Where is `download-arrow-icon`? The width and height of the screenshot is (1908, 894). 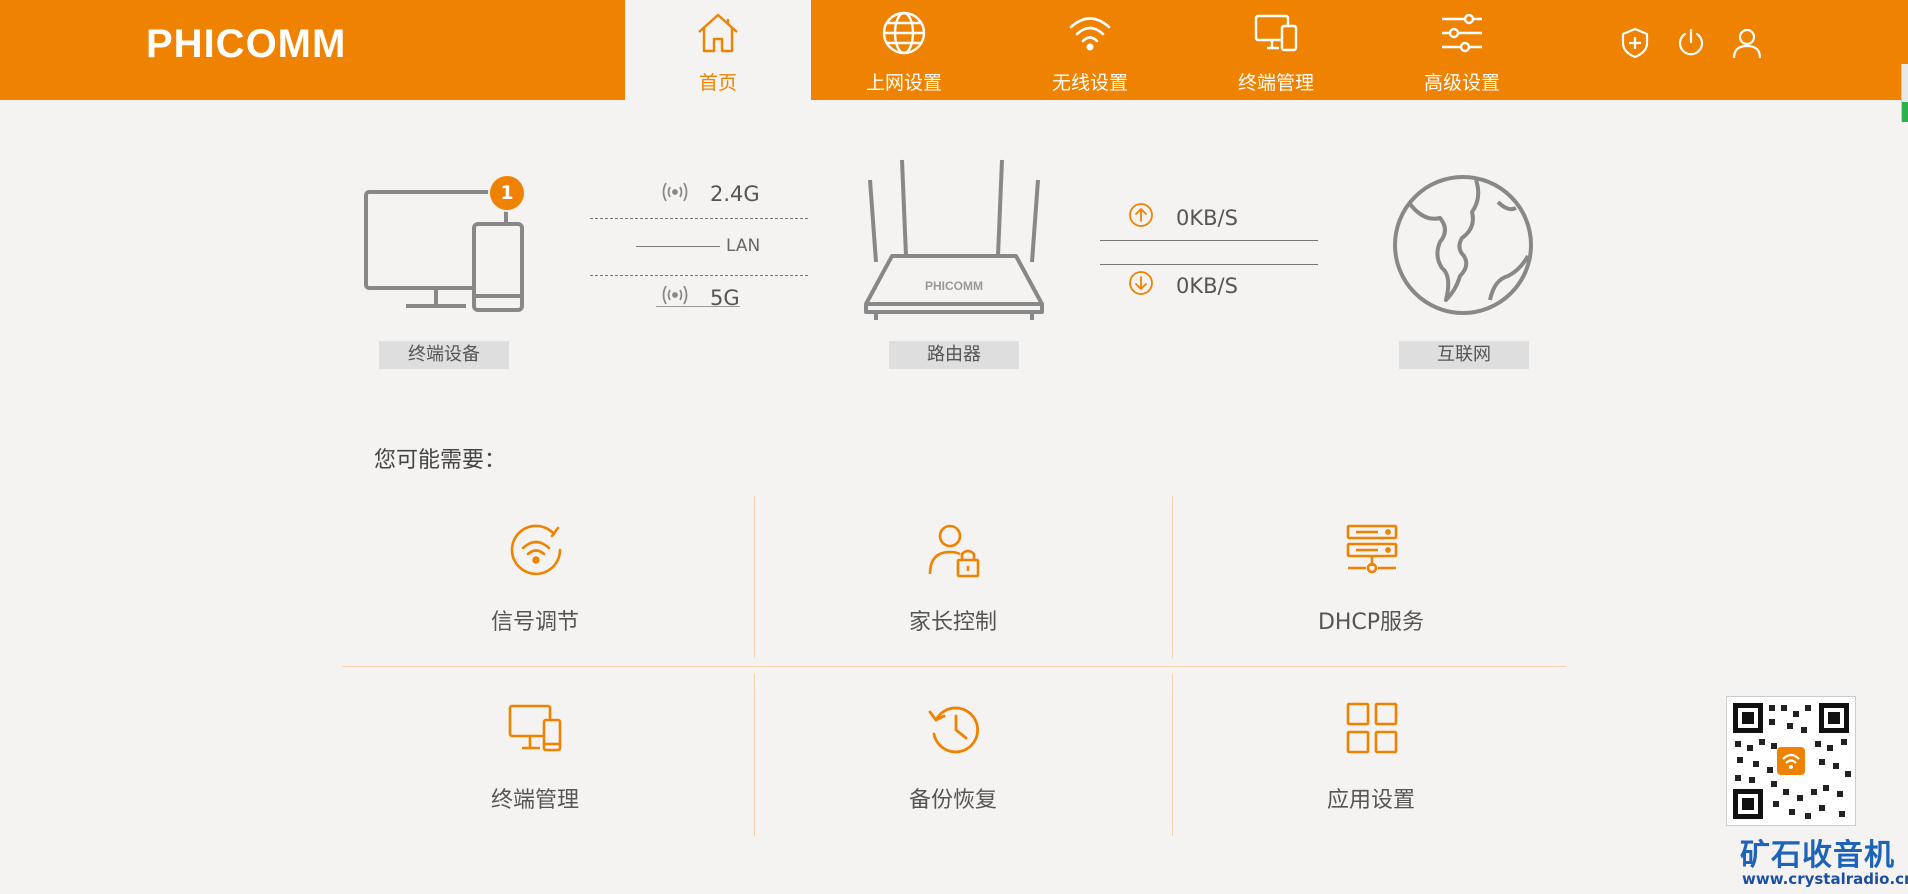
download-arrow-icon is located at coordinates (1141, 283).